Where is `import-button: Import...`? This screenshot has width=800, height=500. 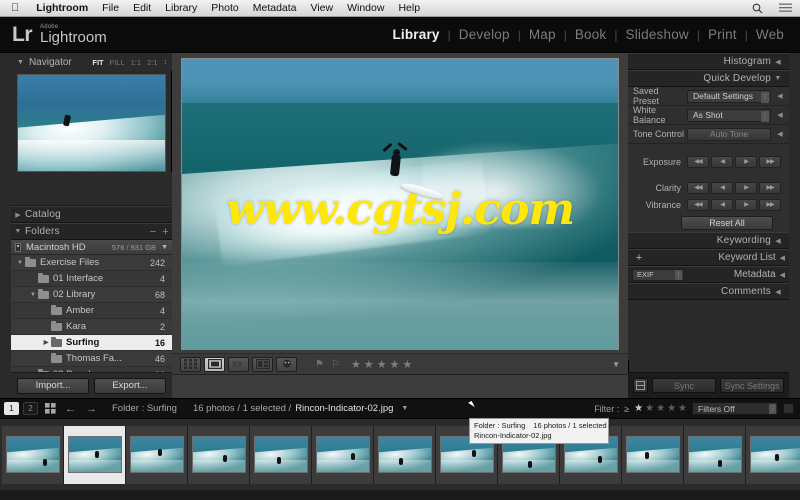
import-button: Import... is located at coordinates (53, 385).